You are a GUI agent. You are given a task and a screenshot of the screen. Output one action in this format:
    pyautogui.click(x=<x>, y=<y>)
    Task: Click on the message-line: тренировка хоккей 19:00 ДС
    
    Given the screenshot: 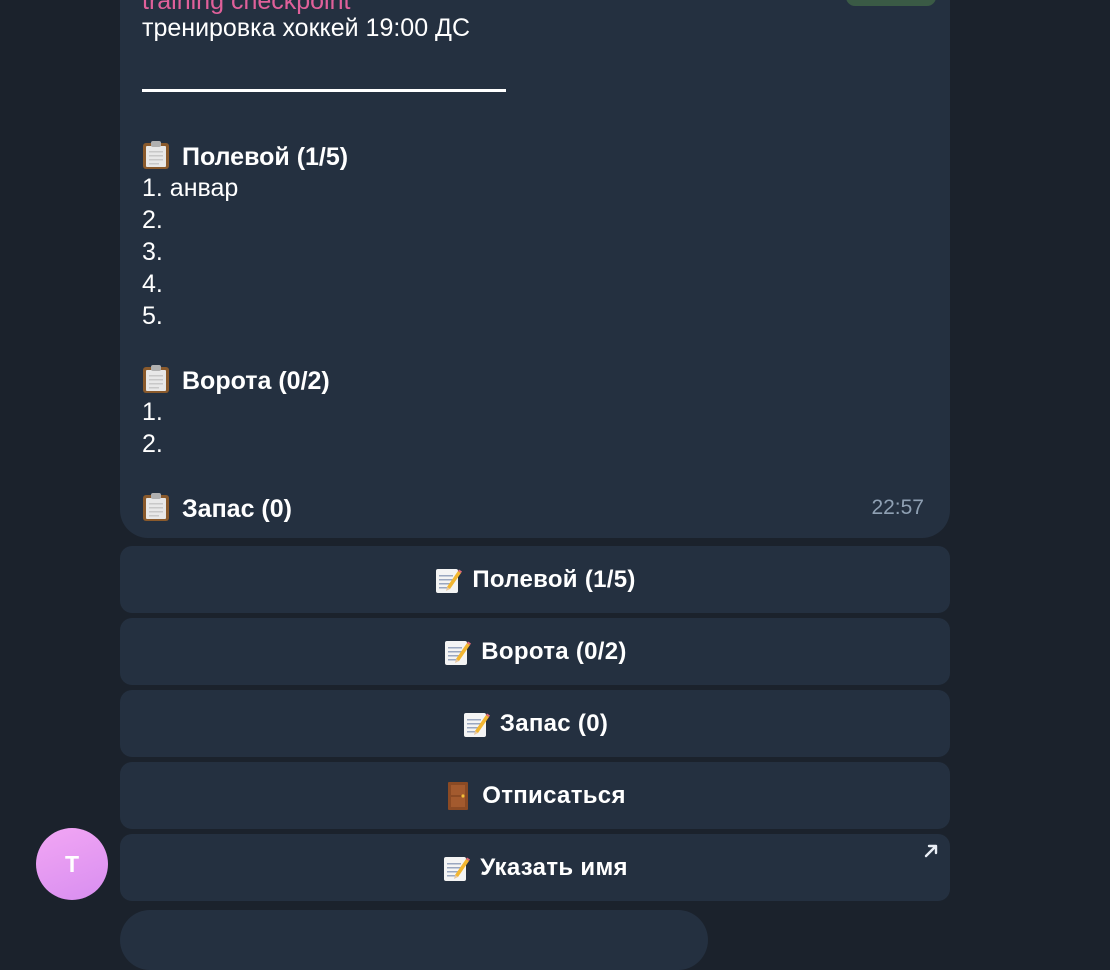 What is the action you would take?
    pyautogui.click(x=306, y=28)
    